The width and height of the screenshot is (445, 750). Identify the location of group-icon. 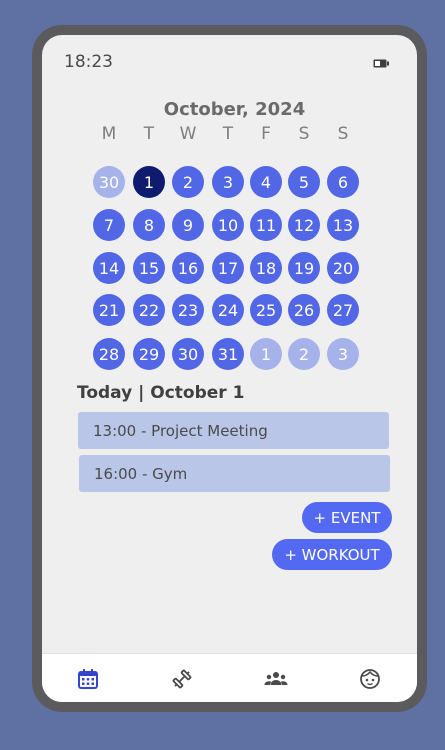
(276, 679).